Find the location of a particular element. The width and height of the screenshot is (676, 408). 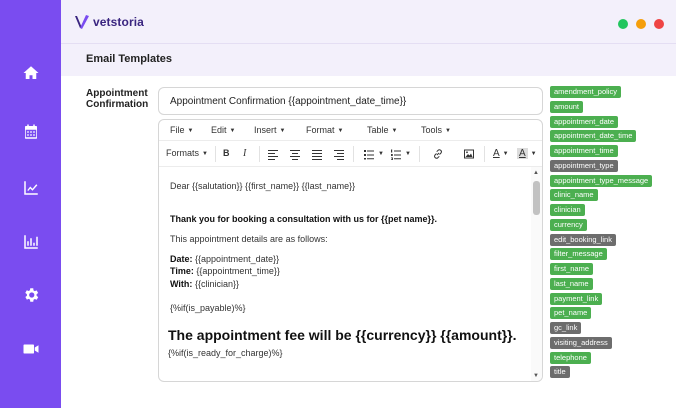

menu-format: Format ▼ is located at coordinates (324, 130).